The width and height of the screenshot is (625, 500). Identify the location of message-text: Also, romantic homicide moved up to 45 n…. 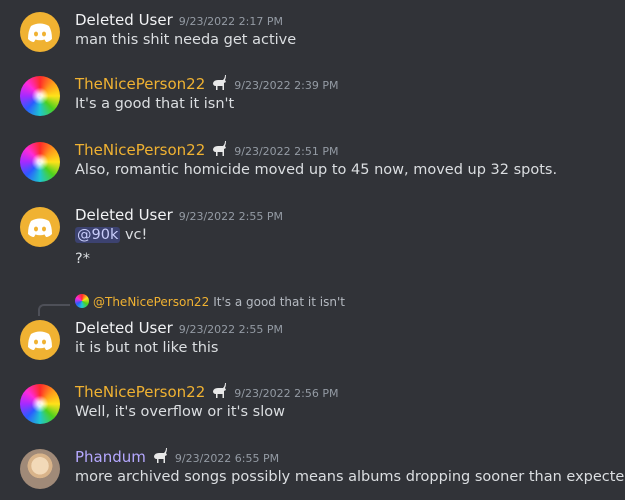
(316, 170).